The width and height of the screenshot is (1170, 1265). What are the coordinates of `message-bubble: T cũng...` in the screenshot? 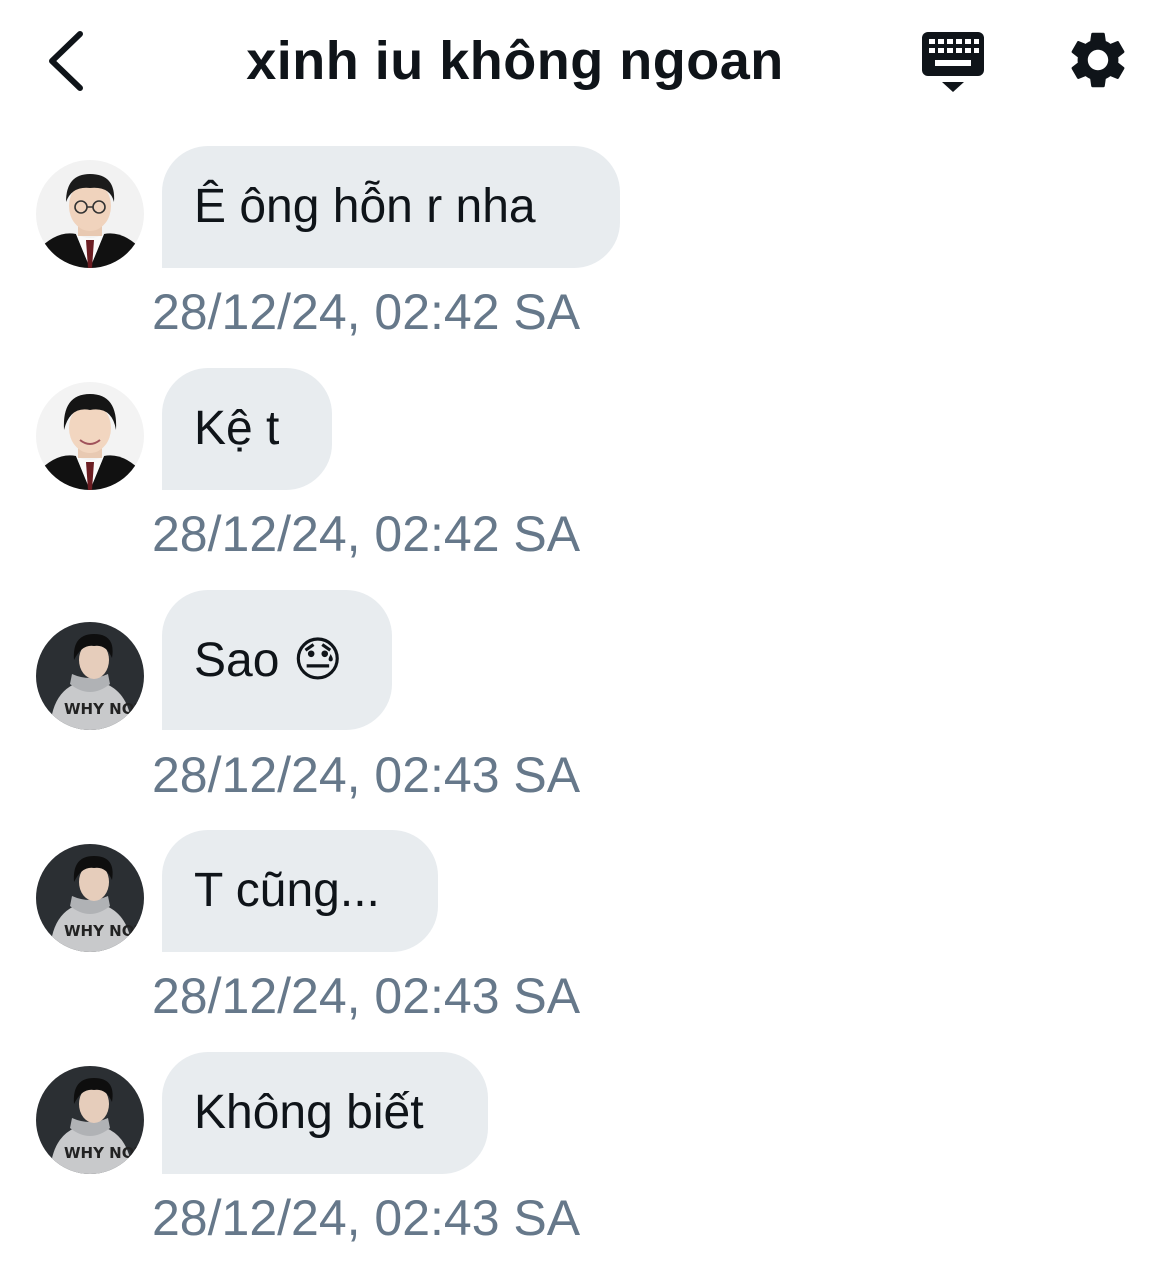 It's located at (300, 891).